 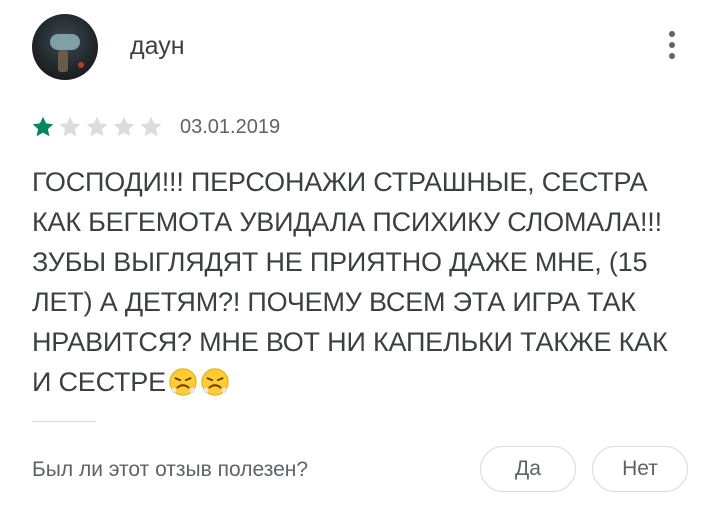 I want to click on avatar-figure, so click(x=63, y=61).